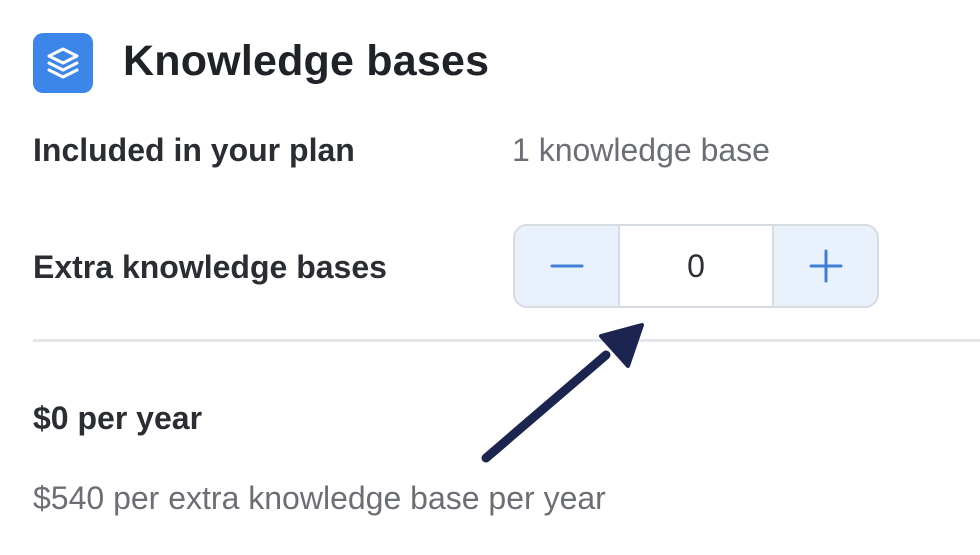 Image resolution: width=980 pixels, height=555 pixels. I want to click on price-per-extra: $540 per extra knowledge base per year, so click(319, 498).